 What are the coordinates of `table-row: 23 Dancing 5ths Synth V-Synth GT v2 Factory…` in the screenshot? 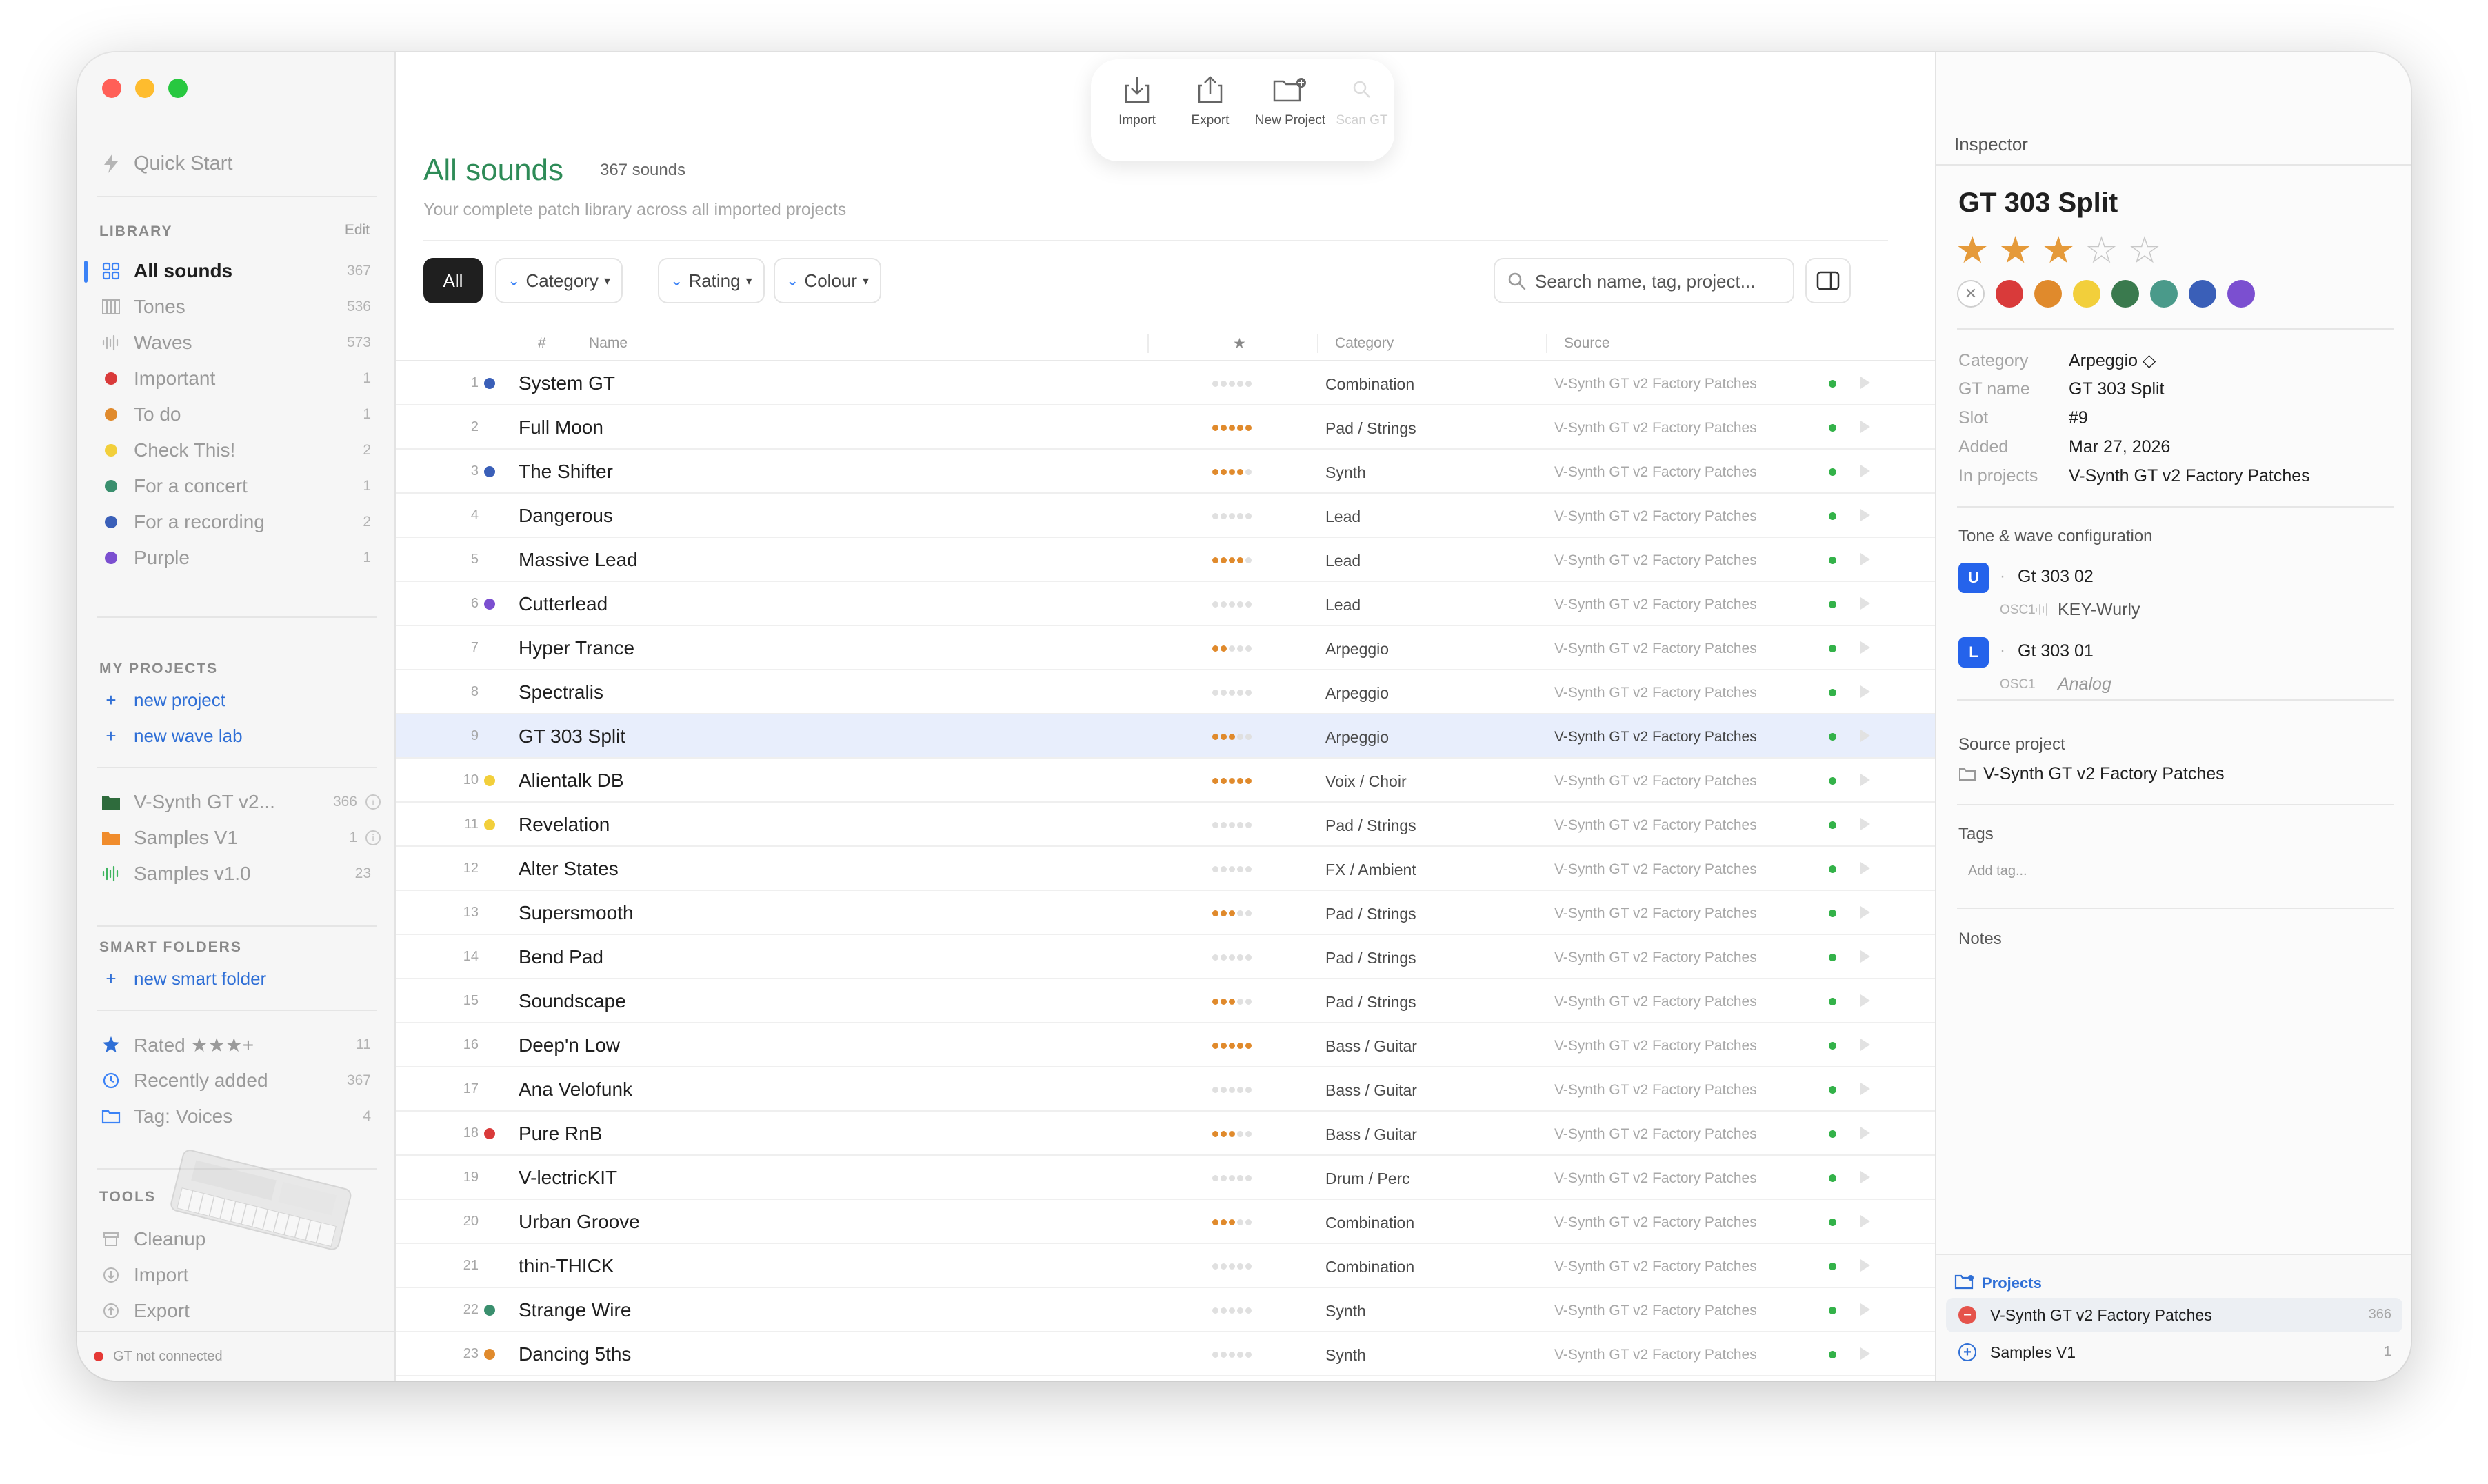 It's located at (1165, 1354).